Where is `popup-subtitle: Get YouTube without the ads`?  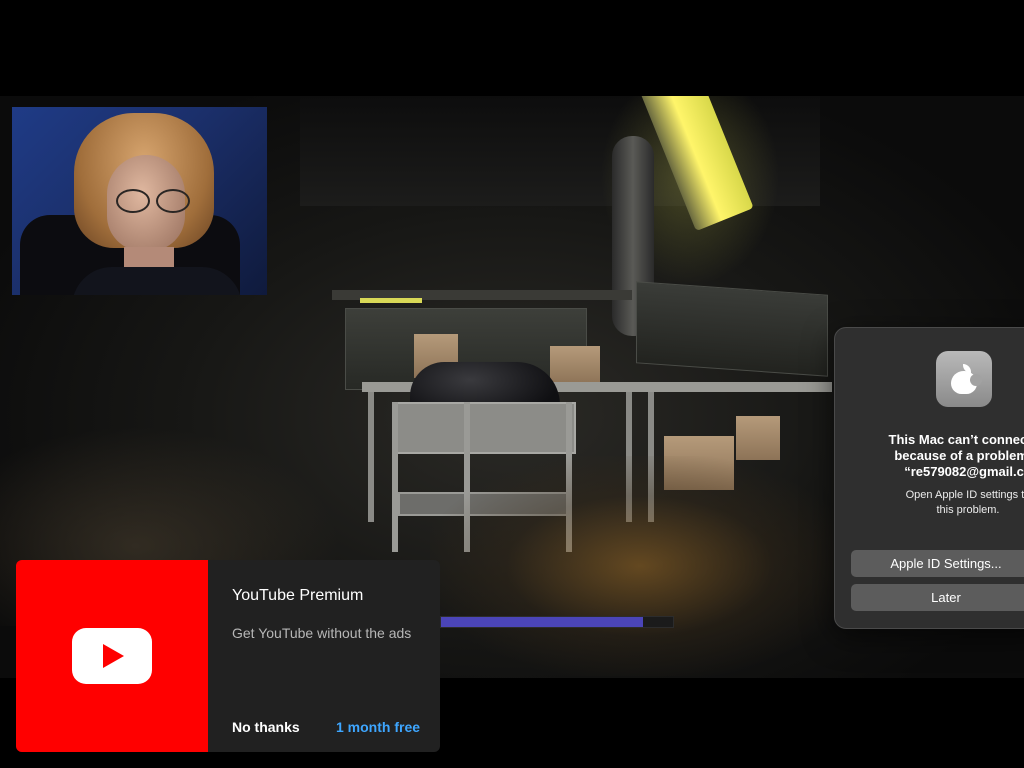 popup-subtitle: Get YouTube without the ads is located at coordinates (322, 633).